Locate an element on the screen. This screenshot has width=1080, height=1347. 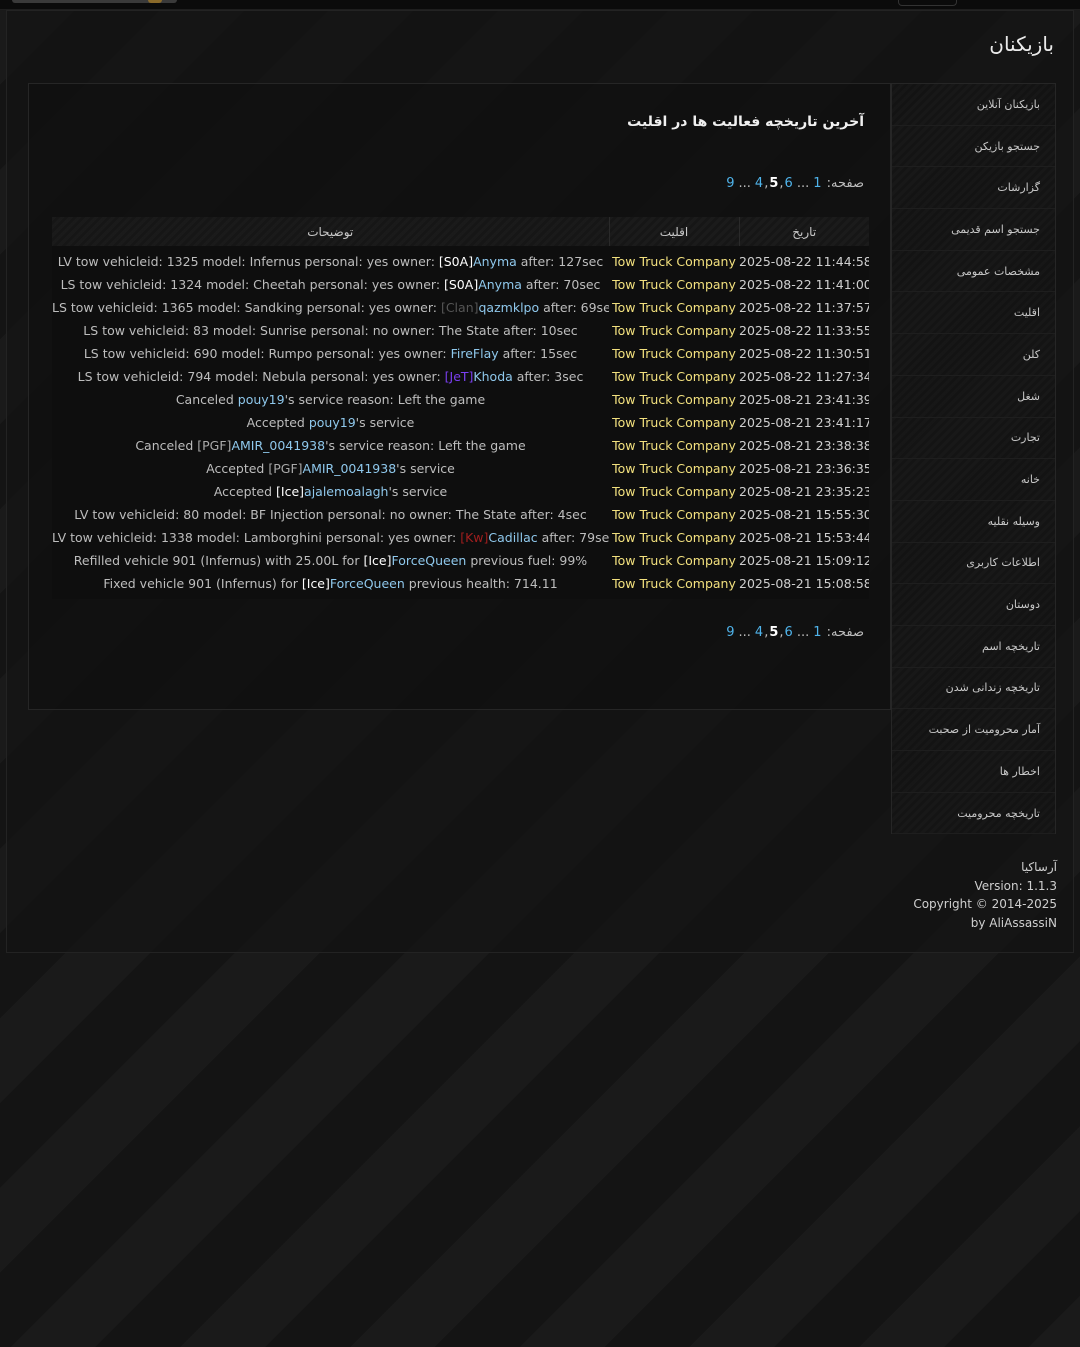
description-text: Canceled is located at coordinates (166, 445).